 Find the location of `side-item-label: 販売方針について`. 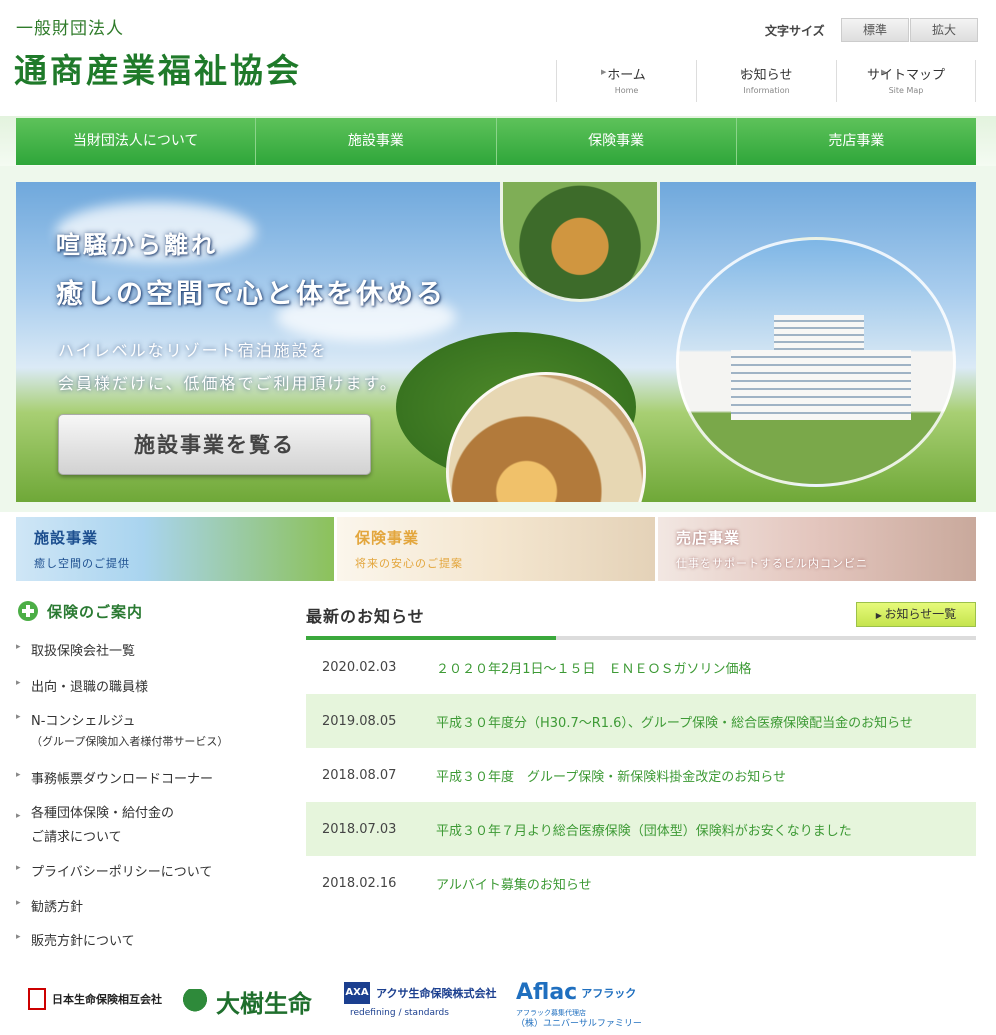

side-item-label: 販売方針について is located at coordinates (83, 941).